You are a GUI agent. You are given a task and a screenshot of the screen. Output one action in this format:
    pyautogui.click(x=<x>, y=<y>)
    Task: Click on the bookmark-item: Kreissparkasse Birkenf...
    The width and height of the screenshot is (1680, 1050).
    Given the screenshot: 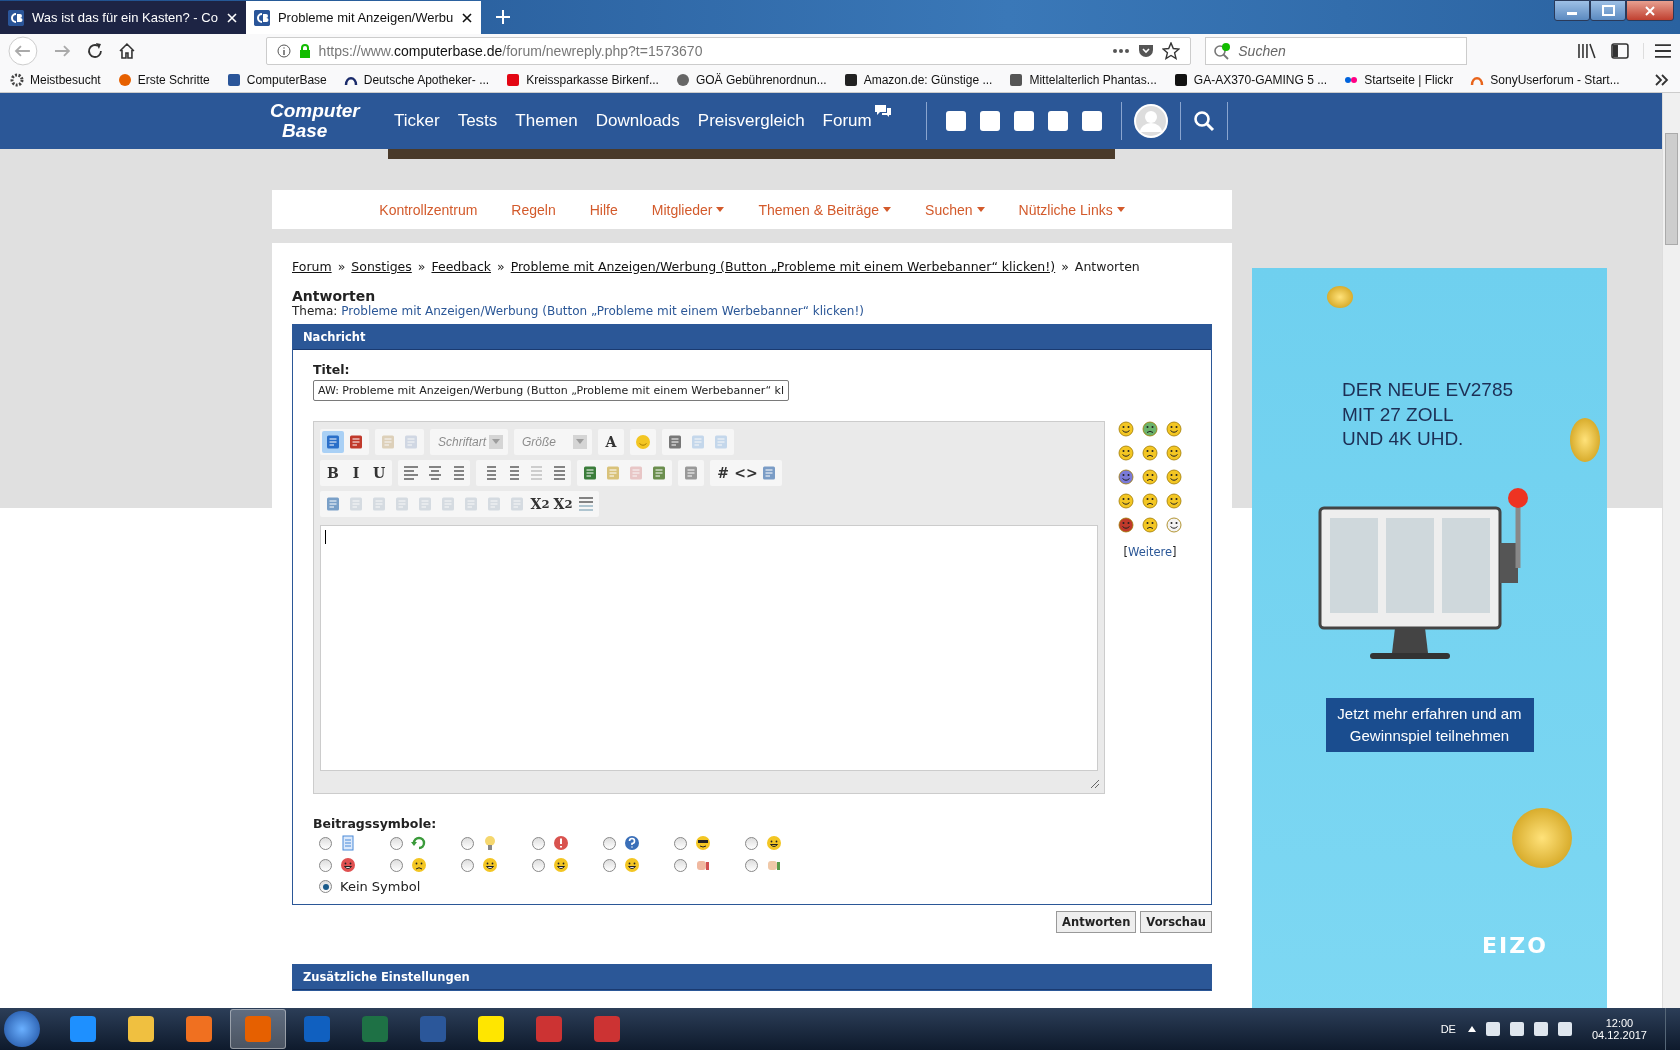 What is the action you would take?
    pyautogui.click(x=582, y=80)
    